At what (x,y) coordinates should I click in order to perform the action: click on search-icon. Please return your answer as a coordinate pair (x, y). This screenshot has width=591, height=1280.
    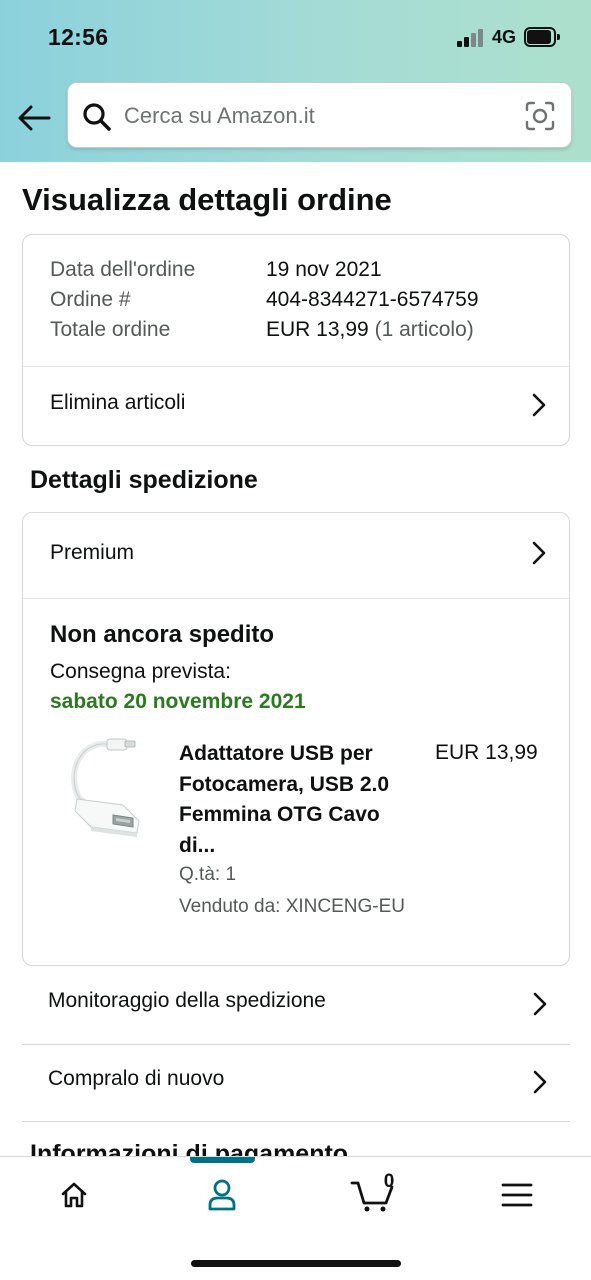
    Looking at the image, I should click on (97, 117).